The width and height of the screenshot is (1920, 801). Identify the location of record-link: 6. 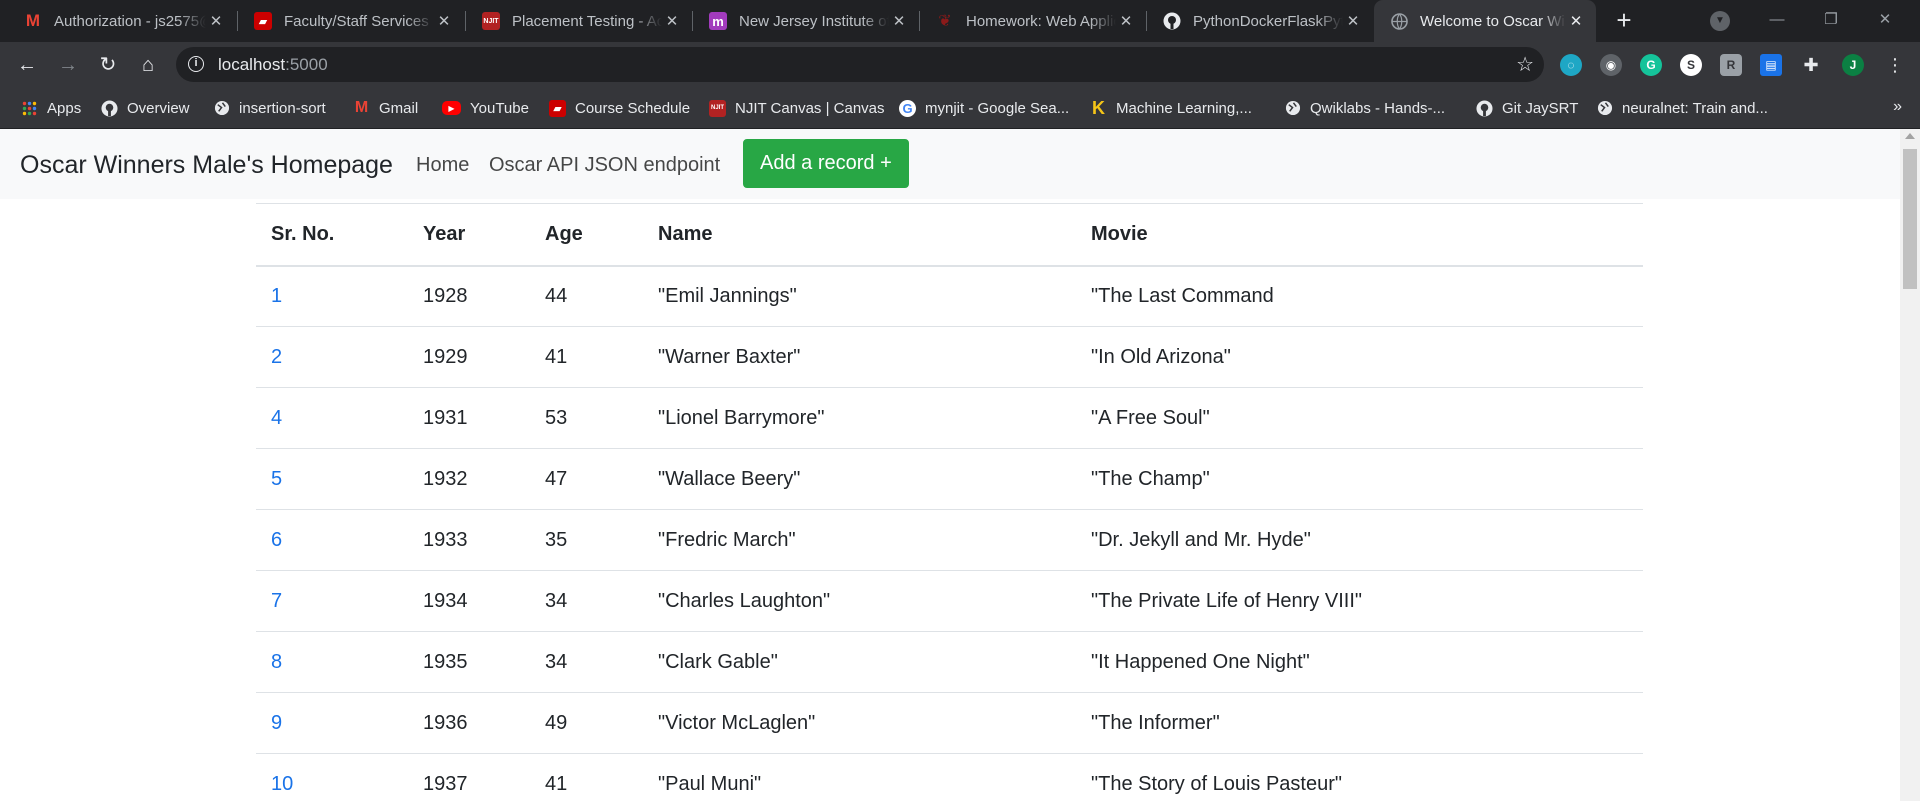
(276, 540).